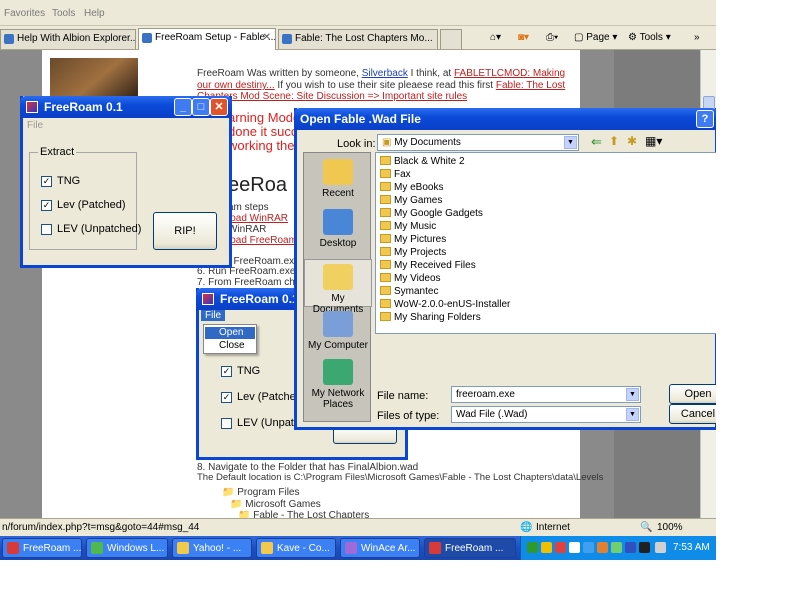 The image size is (800, 600). I want to click on list-item: My Projects, so click(413, 253).